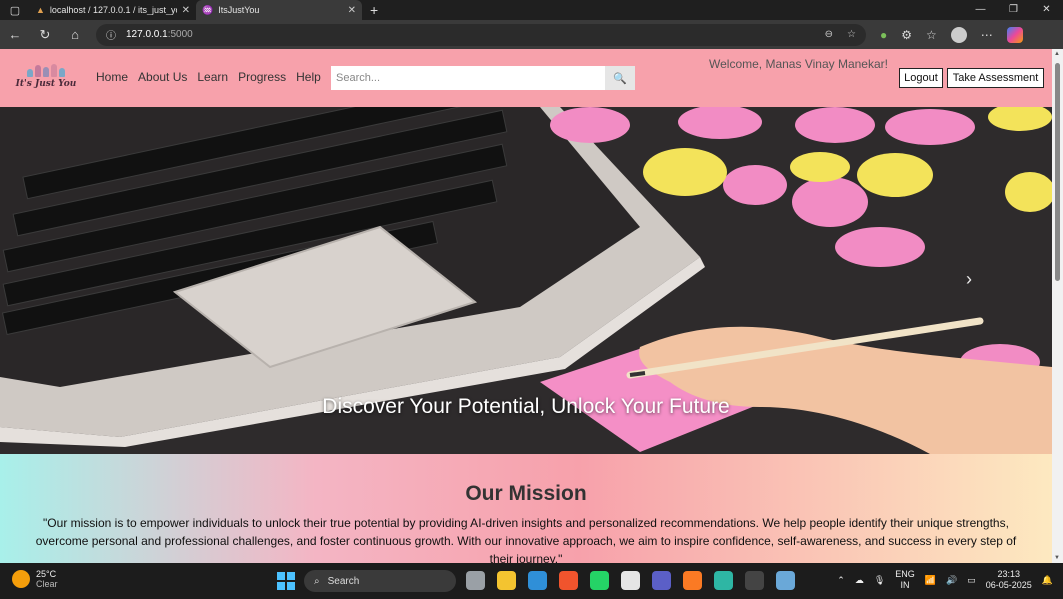 This screenshot has height=599, width=1063. I want to click on search-icon: ⌕, so click(317, 581).